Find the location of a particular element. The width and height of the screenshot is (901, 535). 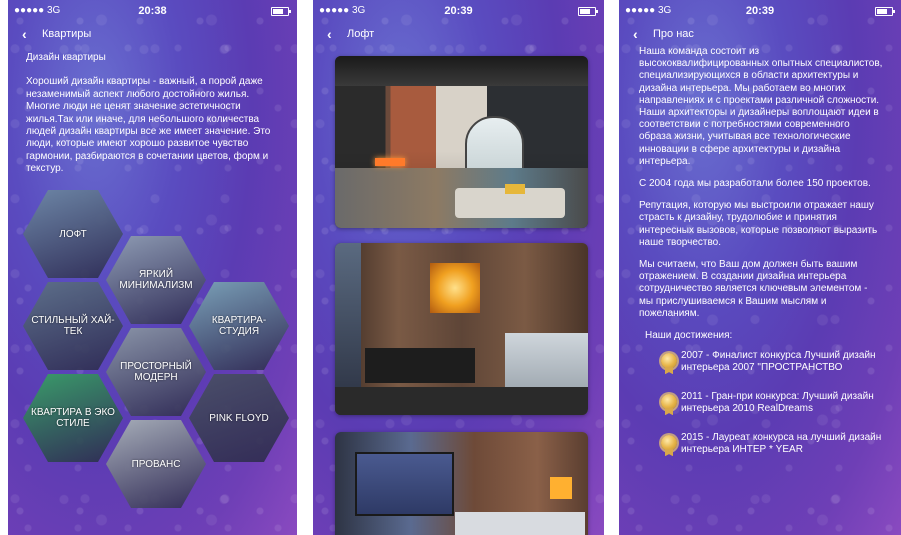

category-studio: КВАРТИРА-СТУДИЯ is located at coordinates (239, 326).